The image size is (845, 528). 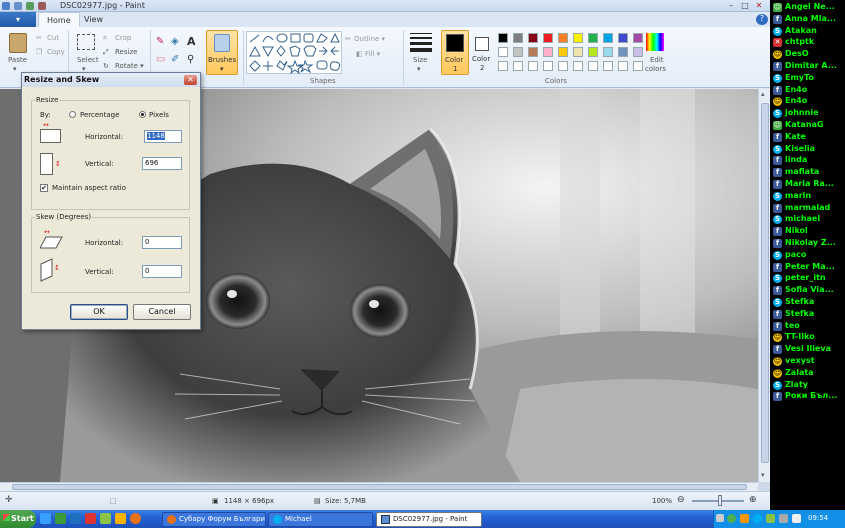 I want to click on cut-button: Cut, so click(x=53, y=38).